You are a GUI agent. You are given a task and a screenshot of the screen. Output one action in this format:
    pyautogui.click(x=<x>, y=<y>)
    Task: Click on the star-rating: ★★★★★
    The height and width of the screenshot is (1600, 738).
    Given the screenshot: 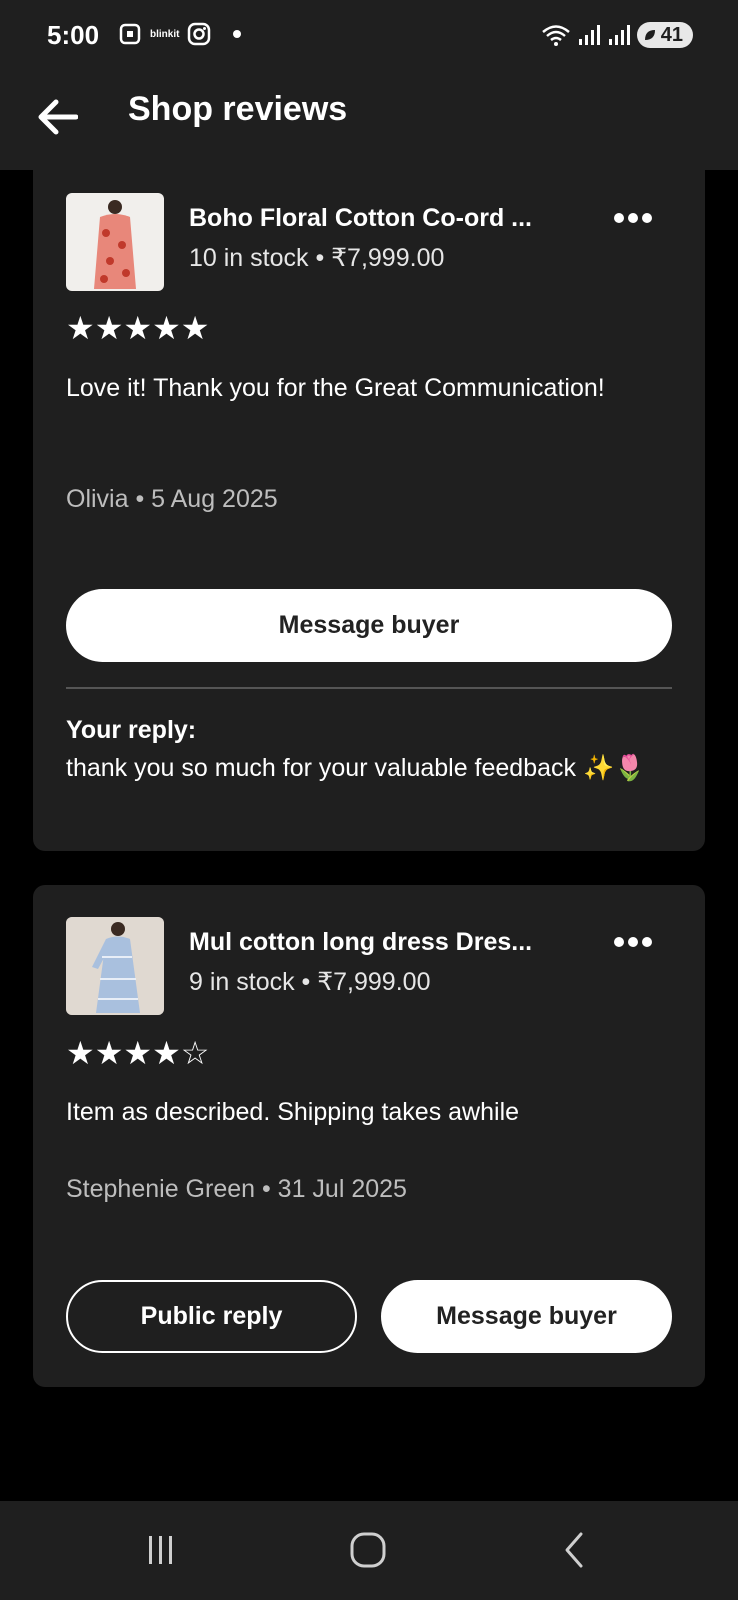 What is the action you would take?
    pyautogui.click(x=138, y=328)
    